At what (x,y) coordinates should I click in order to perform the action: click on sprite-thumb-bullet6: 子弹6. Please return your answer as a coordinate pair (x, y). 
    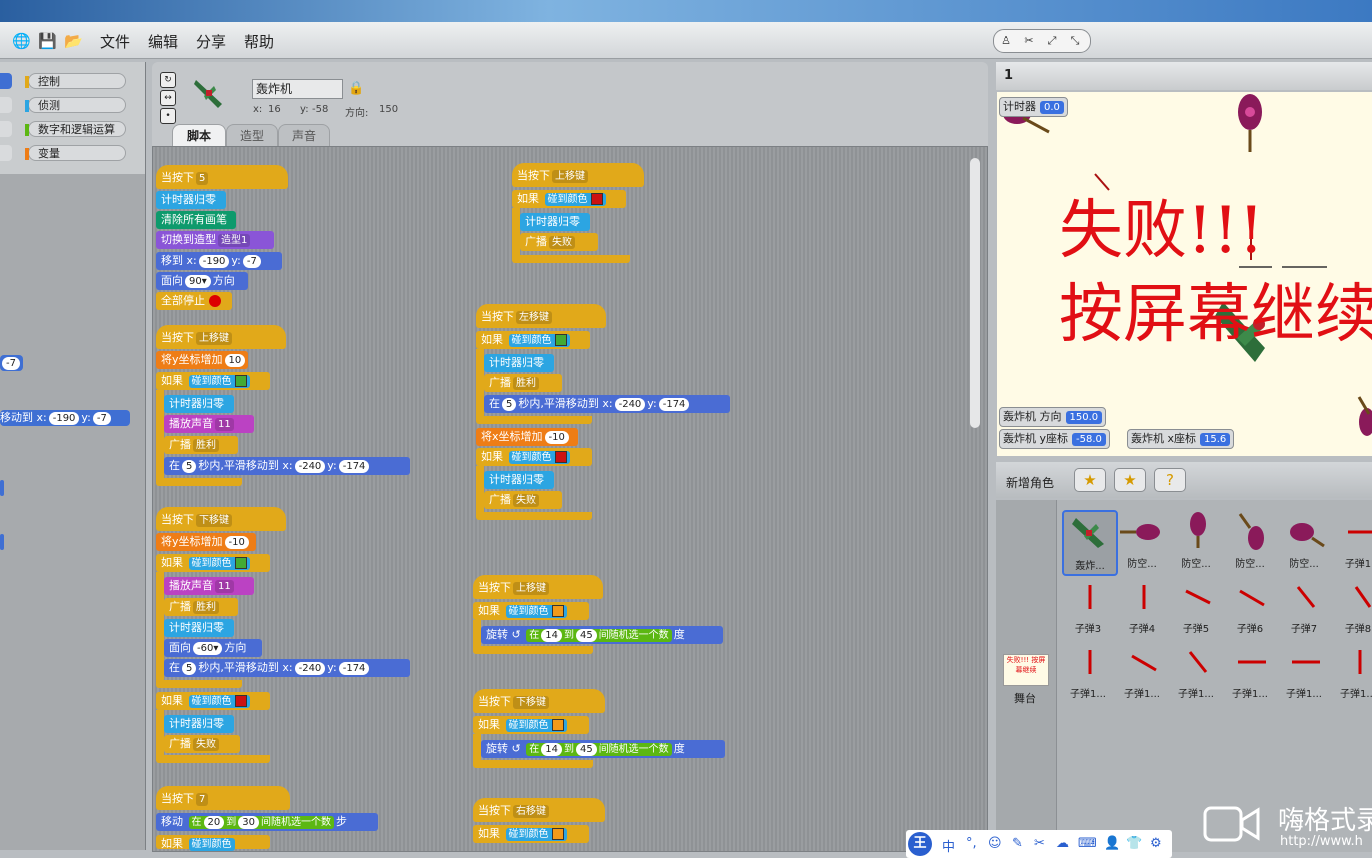
    Looking at the image, I should click on (1250, 606).